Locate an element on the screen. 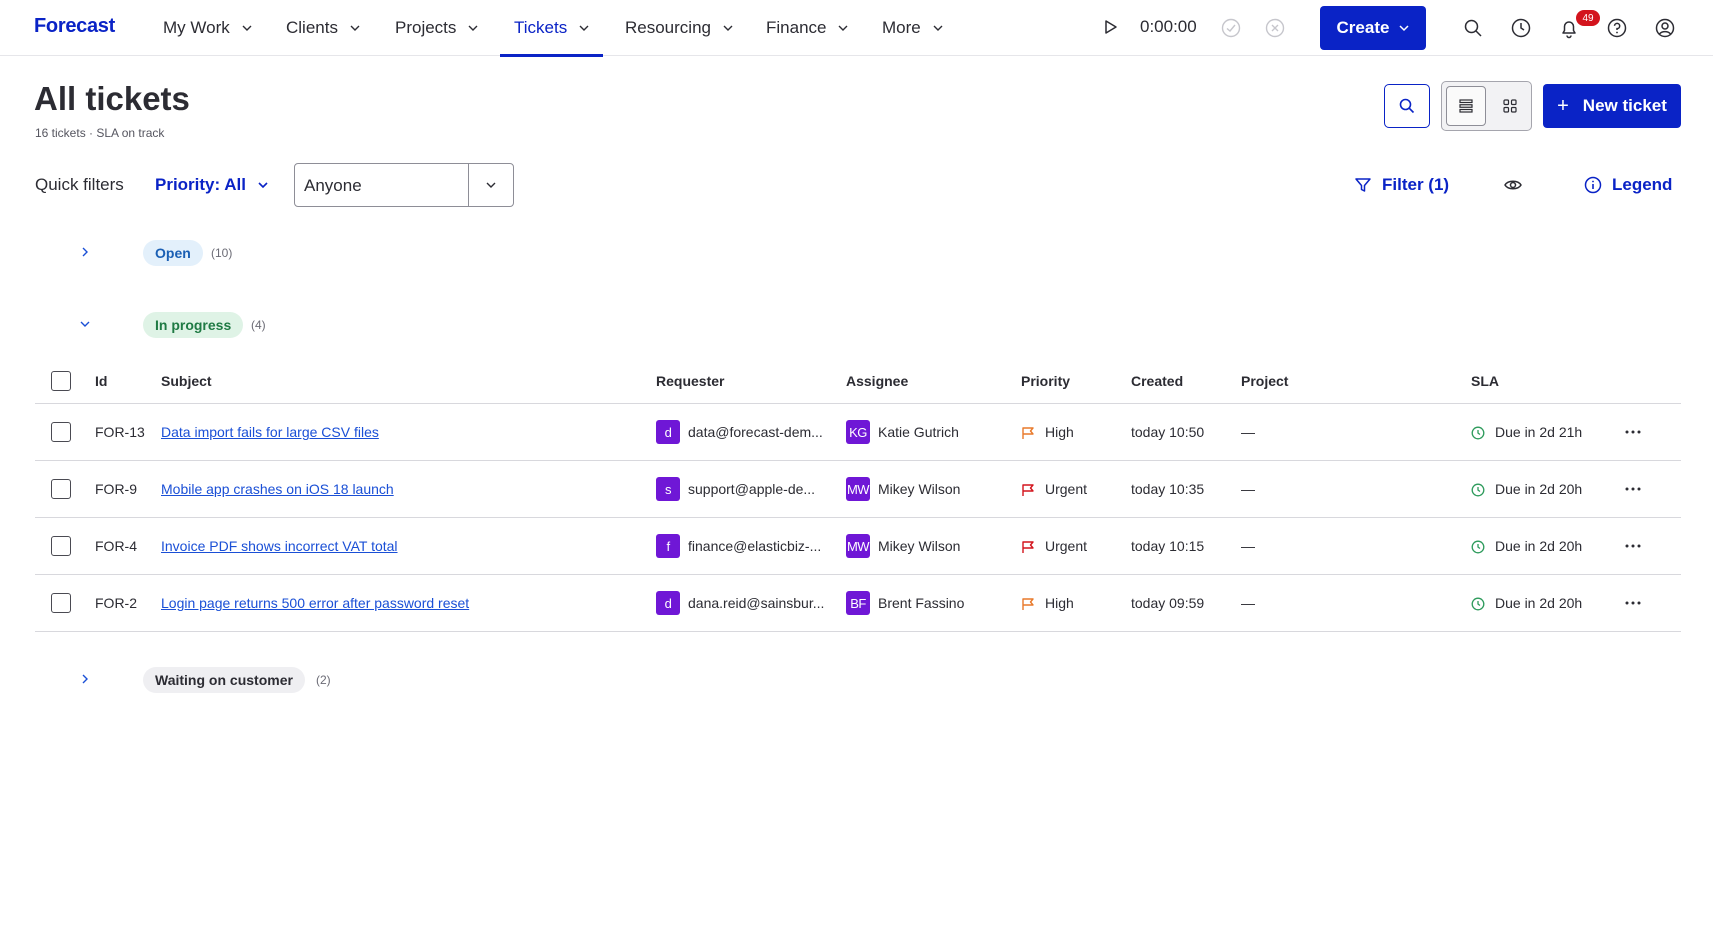  create-button: Create is located at coordinates (1373, 28).